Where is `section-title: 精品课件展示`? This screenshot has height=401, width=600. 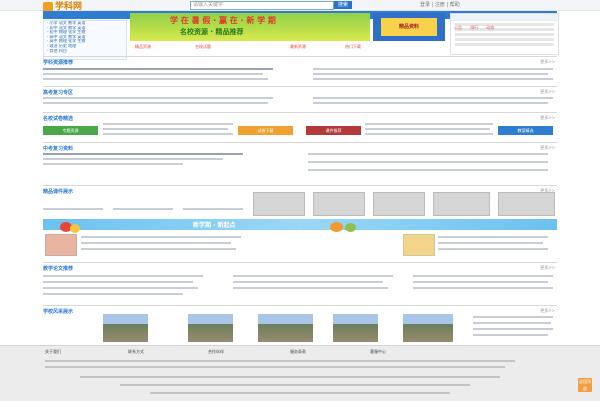
section-title: 精品课件展示 is located at coordinates (58, 191).